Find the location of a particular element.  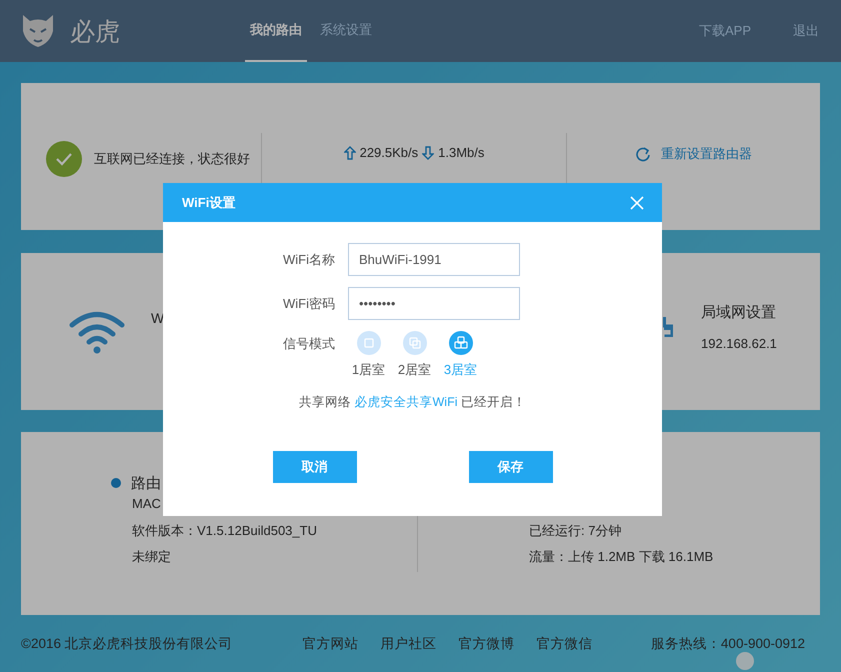

info-line: MAC is located at coordinates (146, 504).